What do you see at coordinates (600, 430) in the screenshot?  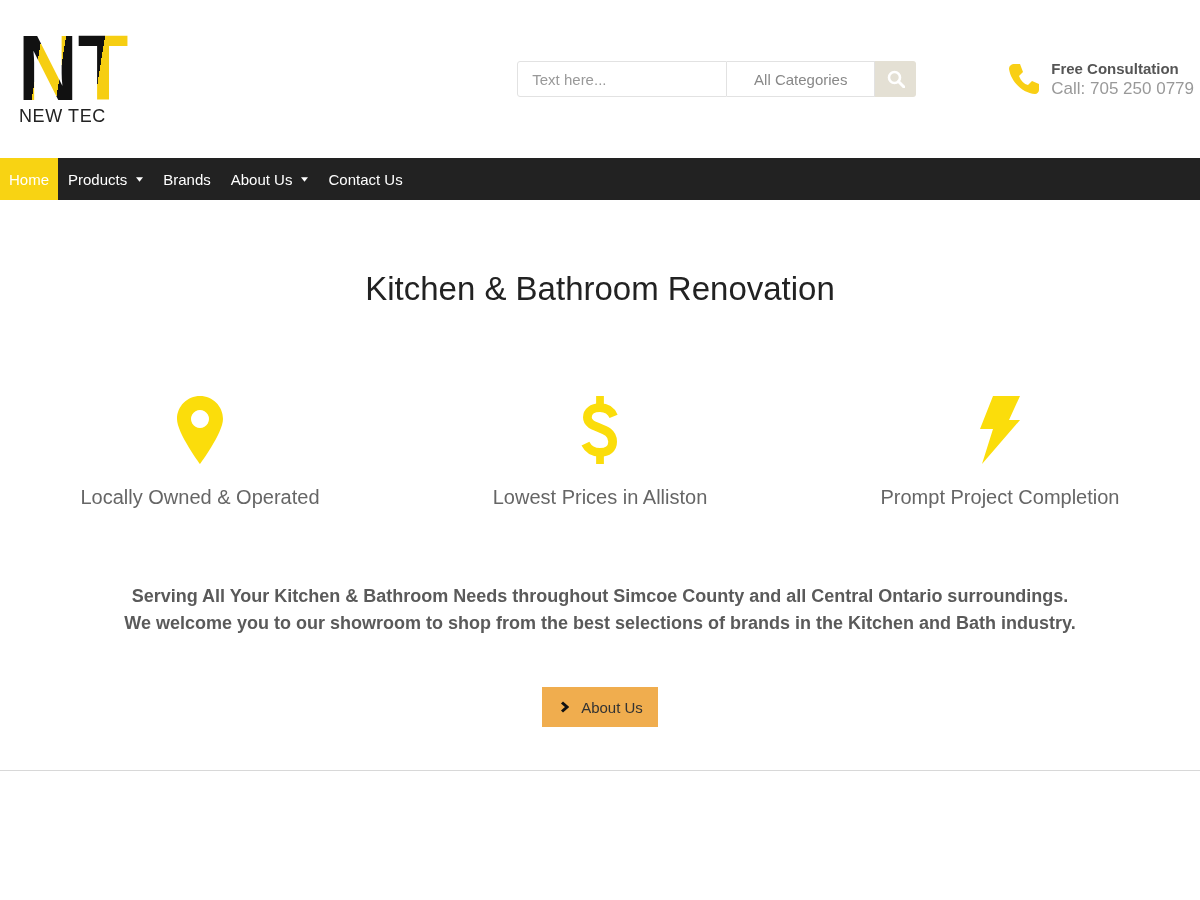 I see `dollar-icon` at bounding box center [600, 430].